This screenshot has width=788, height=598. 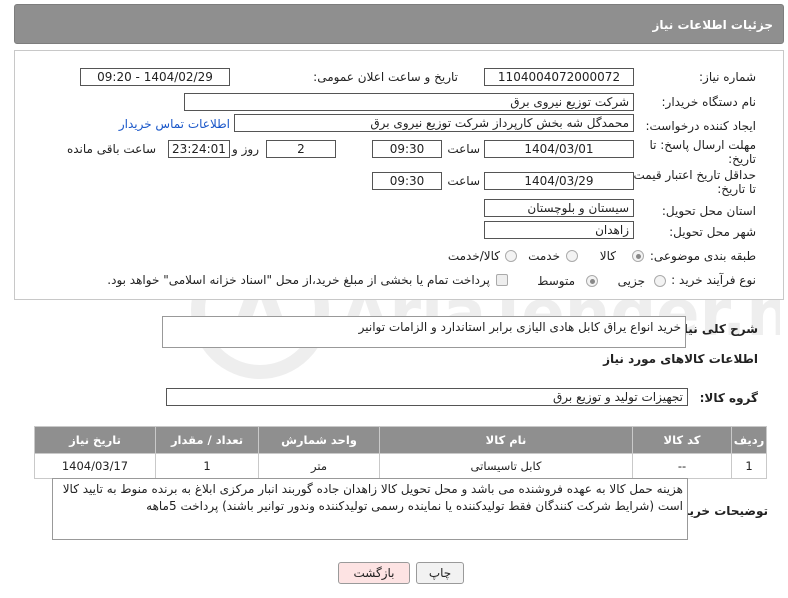 What do you see at coordinates (702, 145) in the screenshot?
I see `deadline-label: مهلت ارسال پاسخ: تا` at bounding box center [702, 145].